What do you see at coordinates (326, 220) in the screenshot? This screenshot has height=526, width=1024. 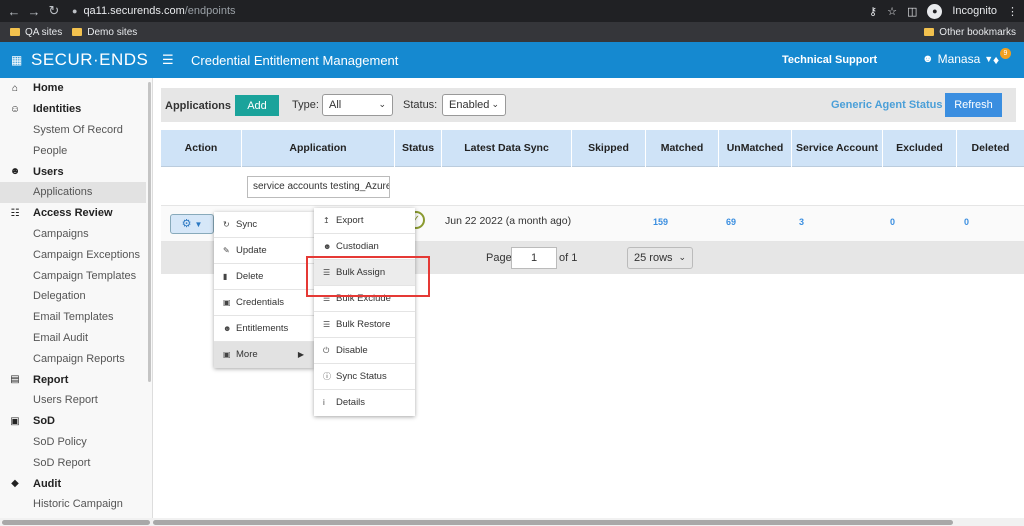 I see `upload-icon: ↥` at bounding box center [326, 220].